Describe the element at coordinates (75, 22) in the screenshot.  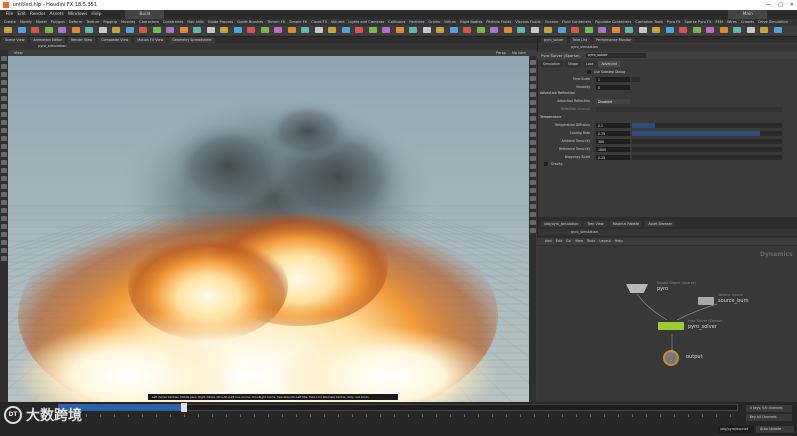
I see `shelf-tab-4: Deform` at that location.